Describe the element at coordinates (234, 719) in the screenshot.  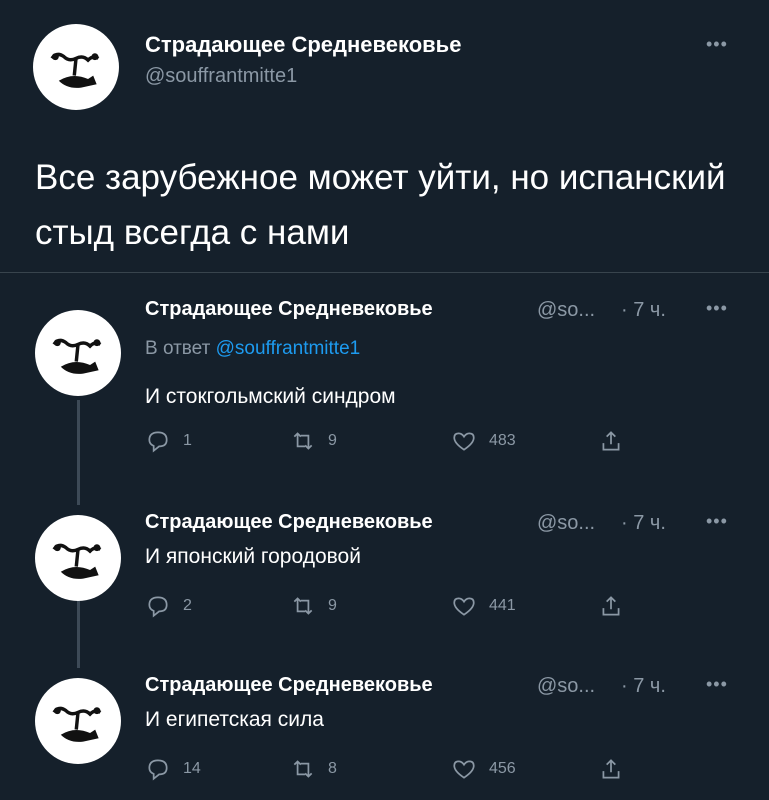
I see `reply-text: И египетская сила` at that location.